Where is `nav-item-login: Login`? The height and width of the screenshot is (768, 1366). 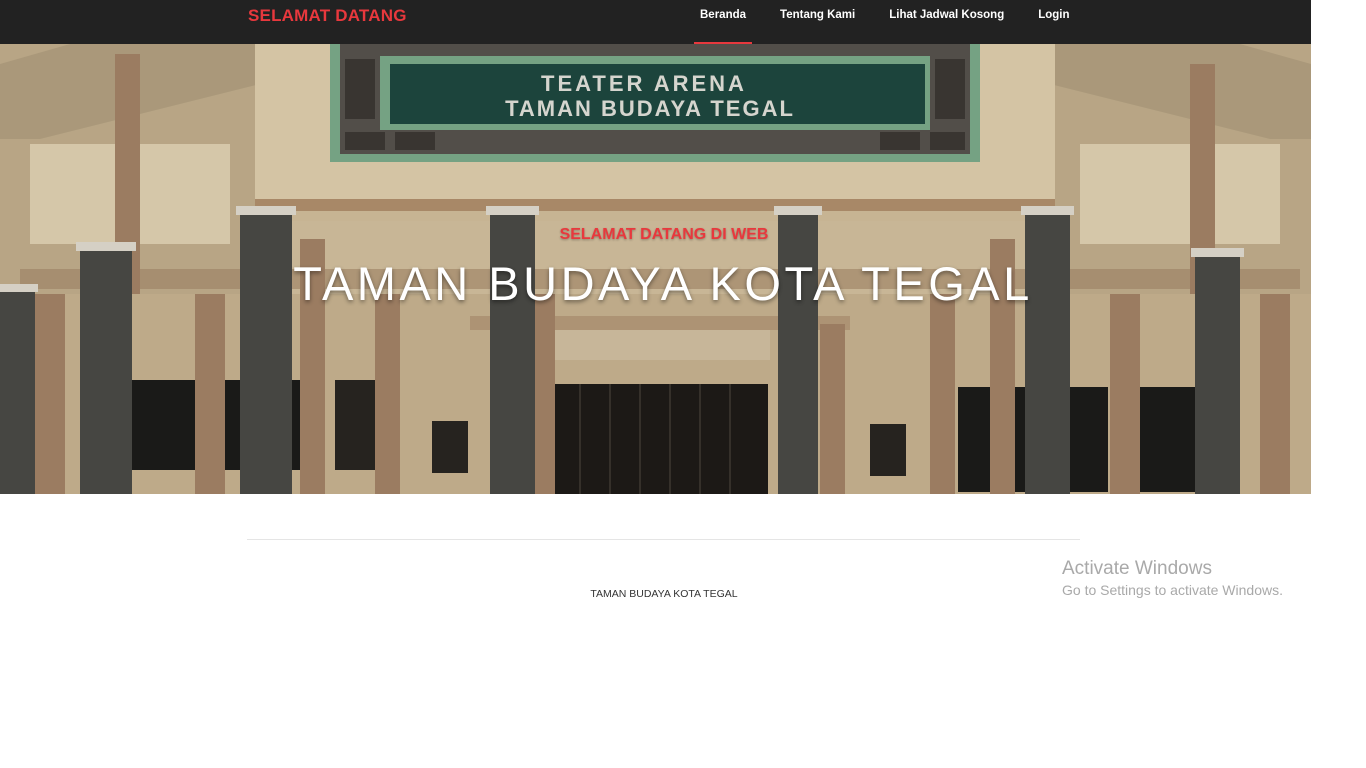 nav-item-login: Login is located at coordinates (1053, 22).